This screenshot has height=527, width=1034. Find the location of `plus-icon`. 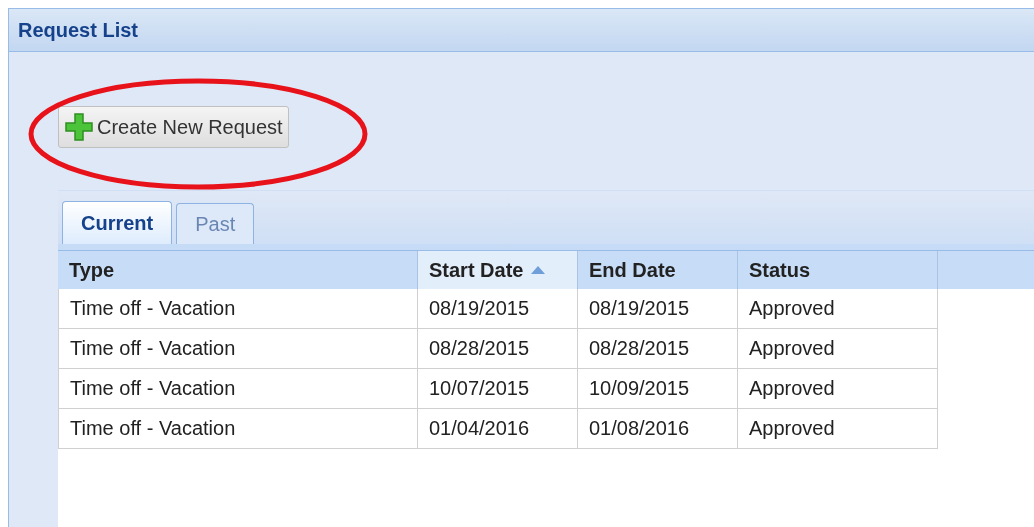

plus-icon is located at coordinates (79, 127).